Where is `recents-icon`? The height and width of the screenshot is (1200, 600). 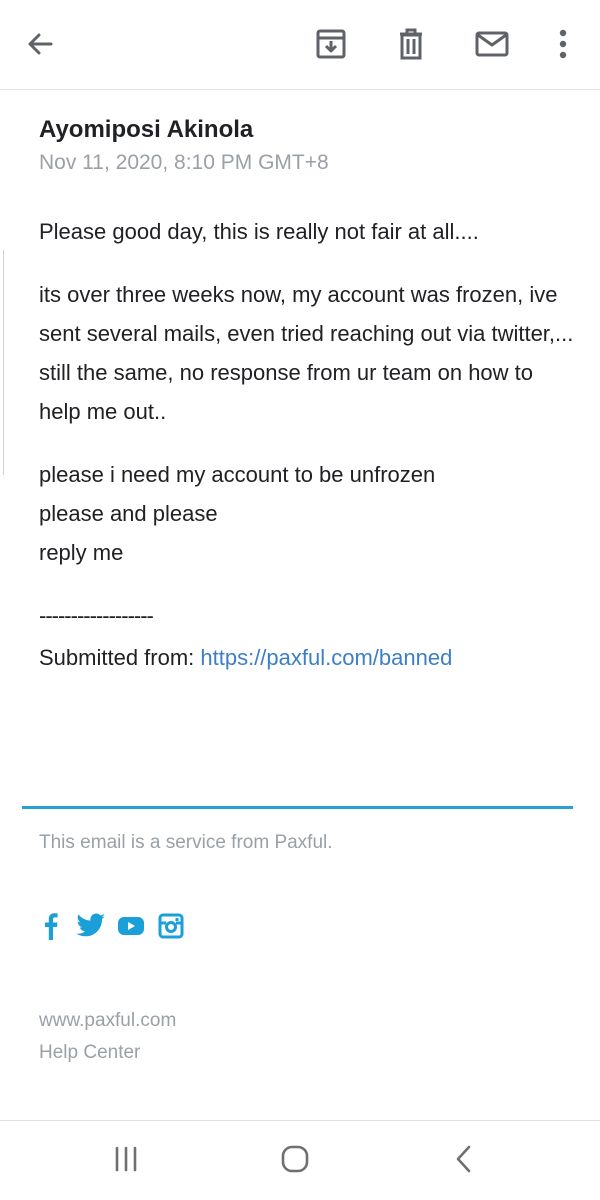 recents-icon is located at coordinates (126, 1161).